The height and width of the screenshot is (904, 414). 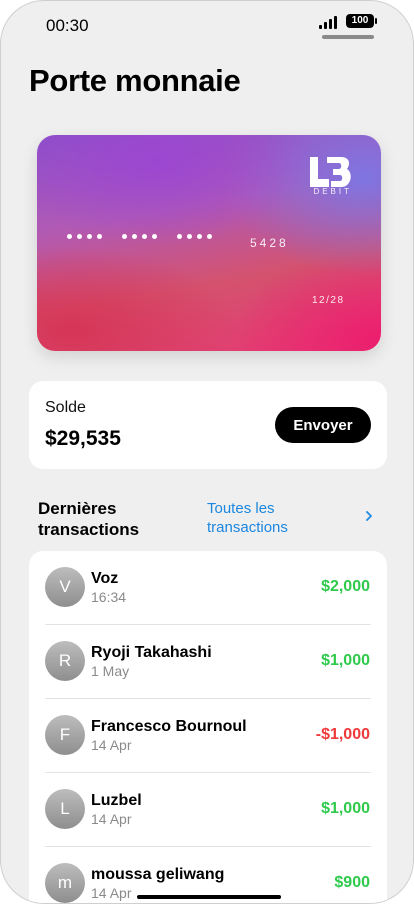 What do you see at coordinates (67, 25) in the screenshot?
I see `status-time: 00:30` at bounding box center [67, 25].